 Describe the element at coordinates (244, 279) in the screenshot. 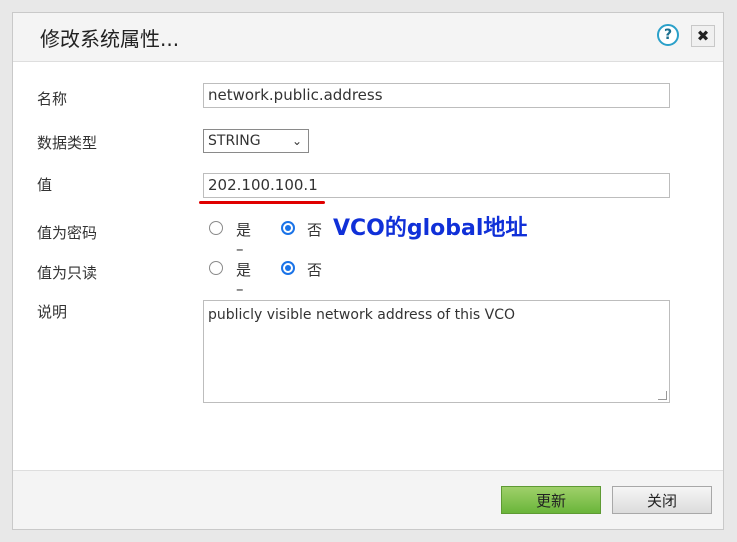

I see `readonly-yes-label: 是 –` at that location.